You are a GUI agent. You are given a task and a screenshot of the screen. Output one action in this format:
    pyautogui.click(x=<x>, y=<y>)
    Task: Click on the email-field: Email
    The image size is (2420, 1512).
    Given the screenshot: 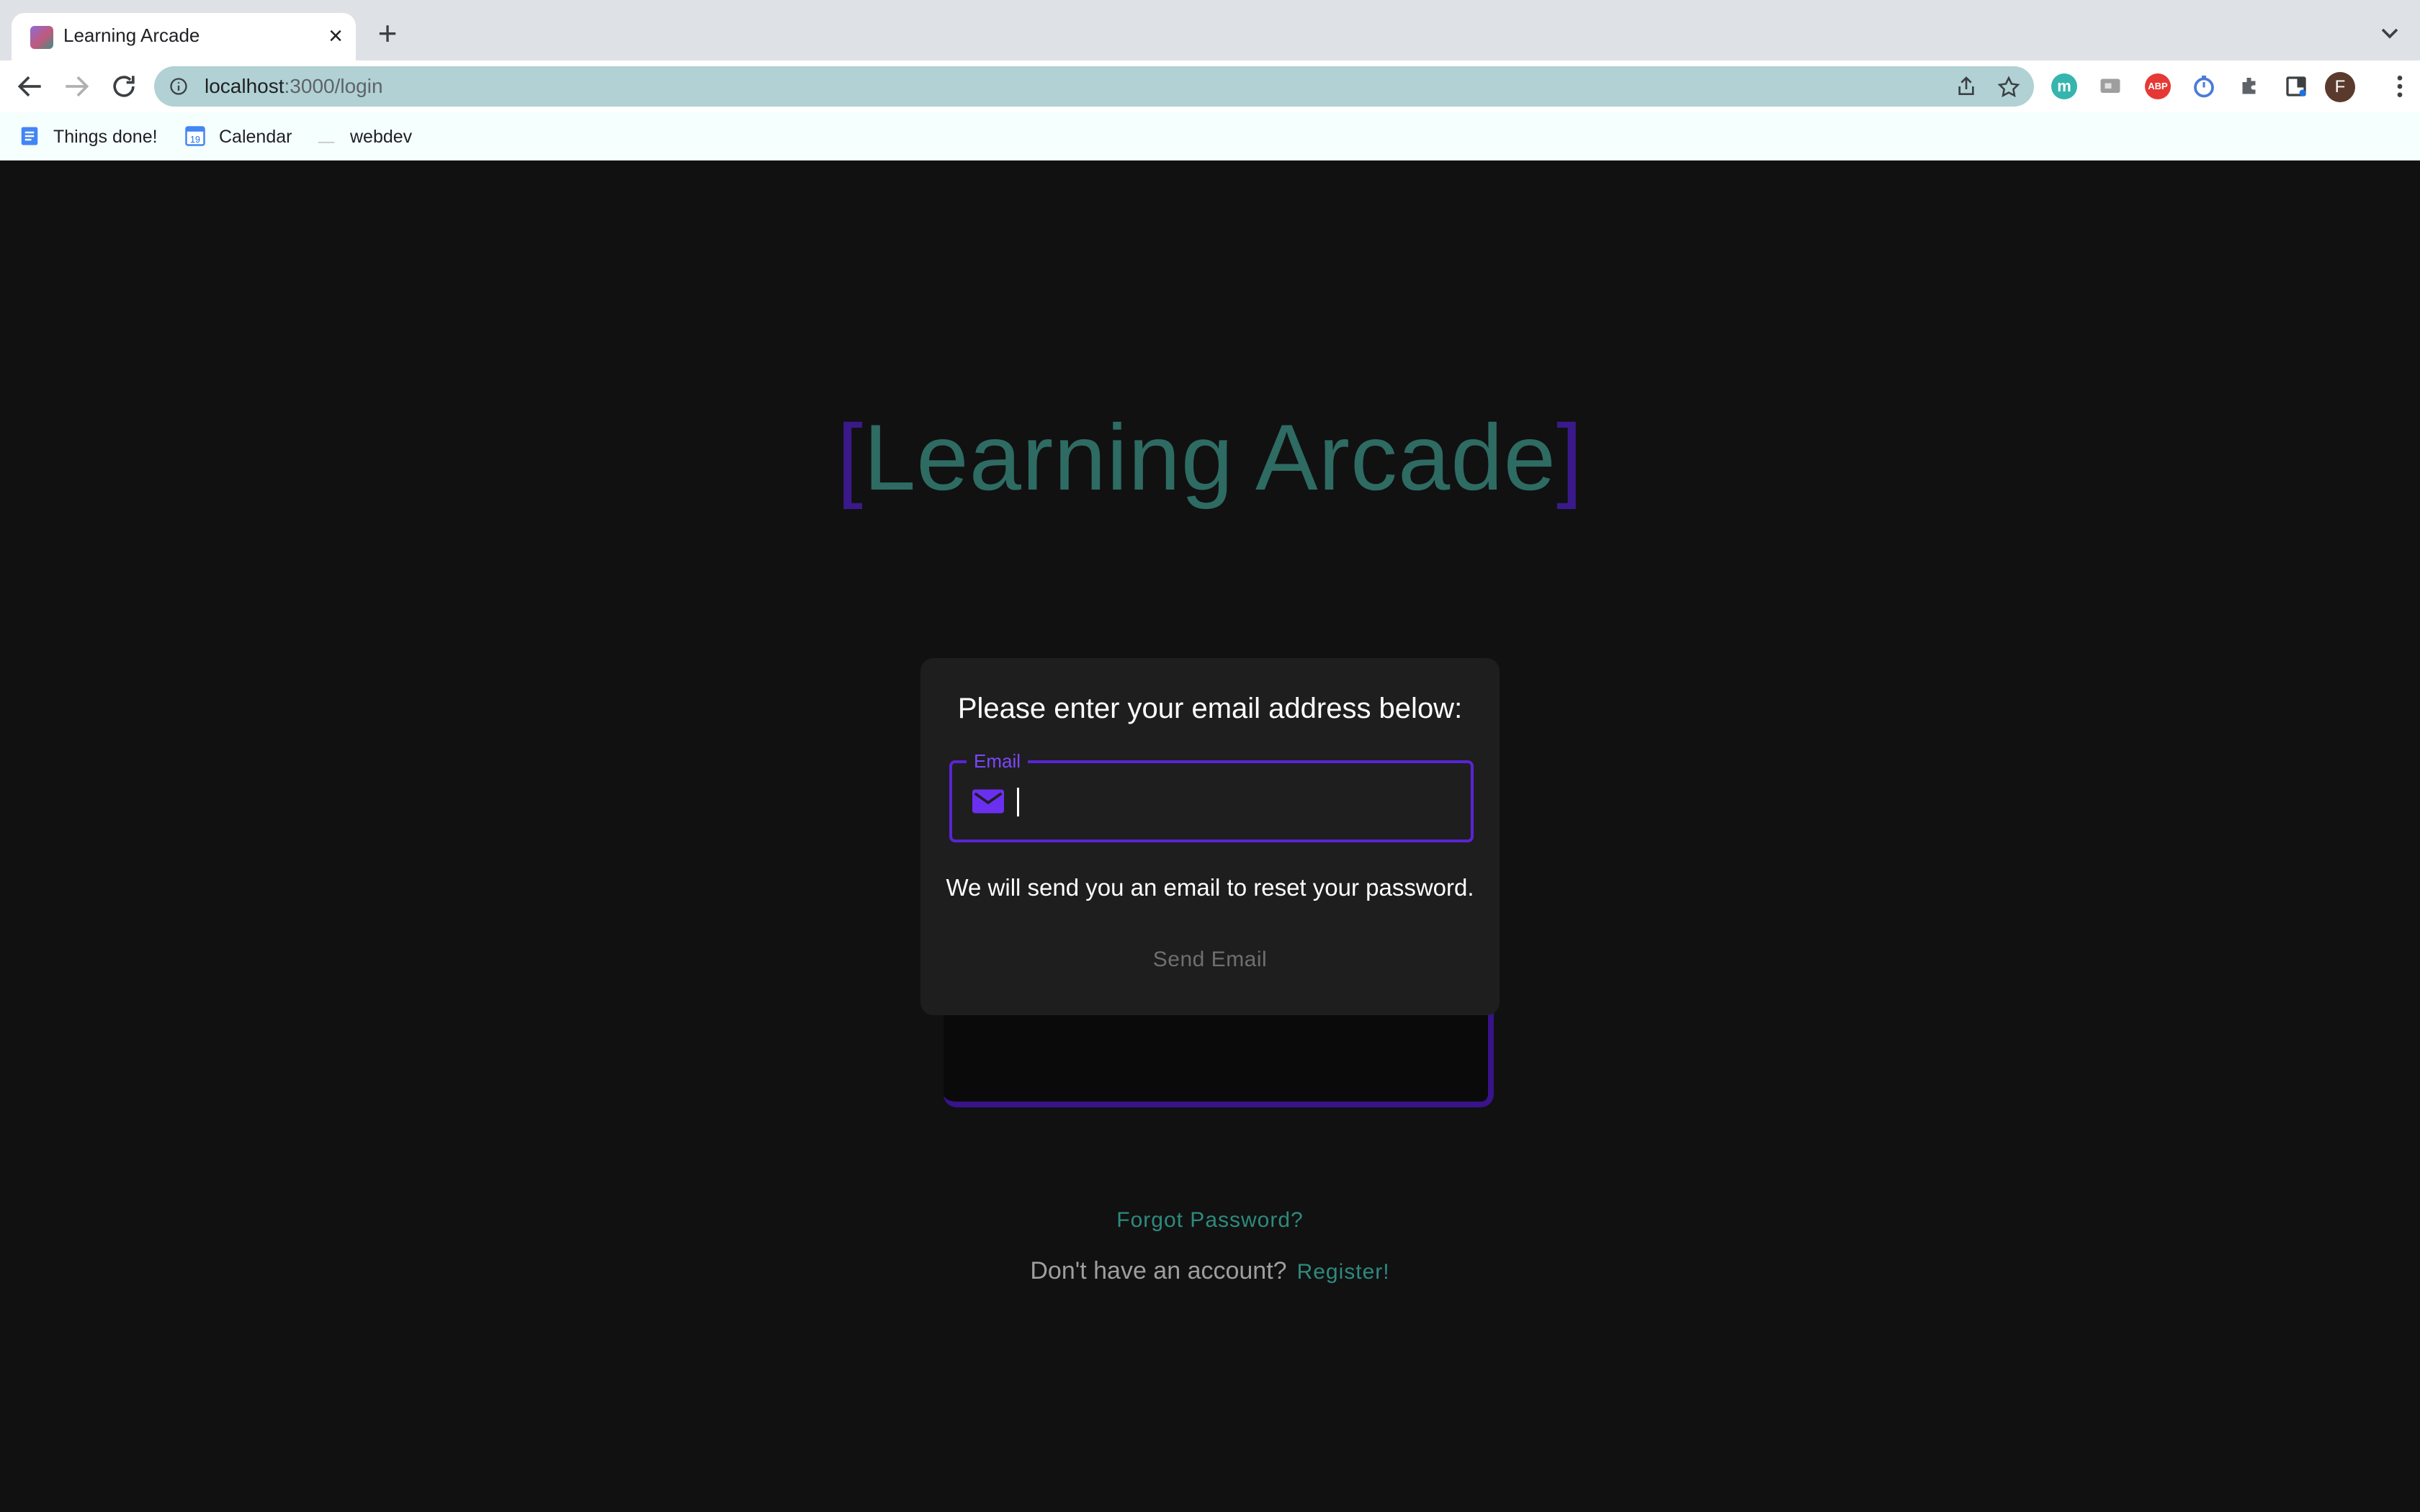 What is the action you would take?
    pyautogui.click(x=1211, y=796)
    